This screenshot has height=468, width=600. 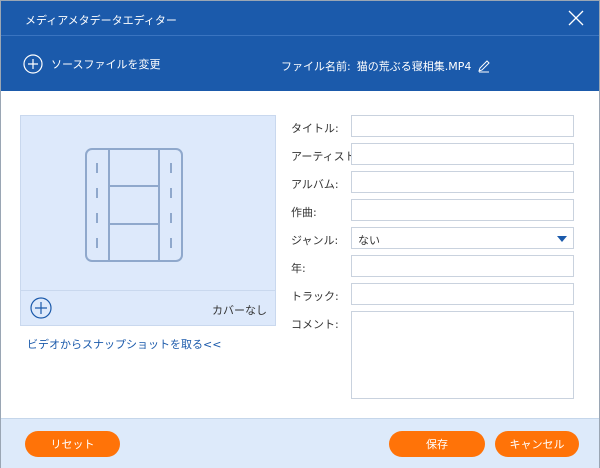 I want to click on pencil-icon, so click(x=484, y=66).